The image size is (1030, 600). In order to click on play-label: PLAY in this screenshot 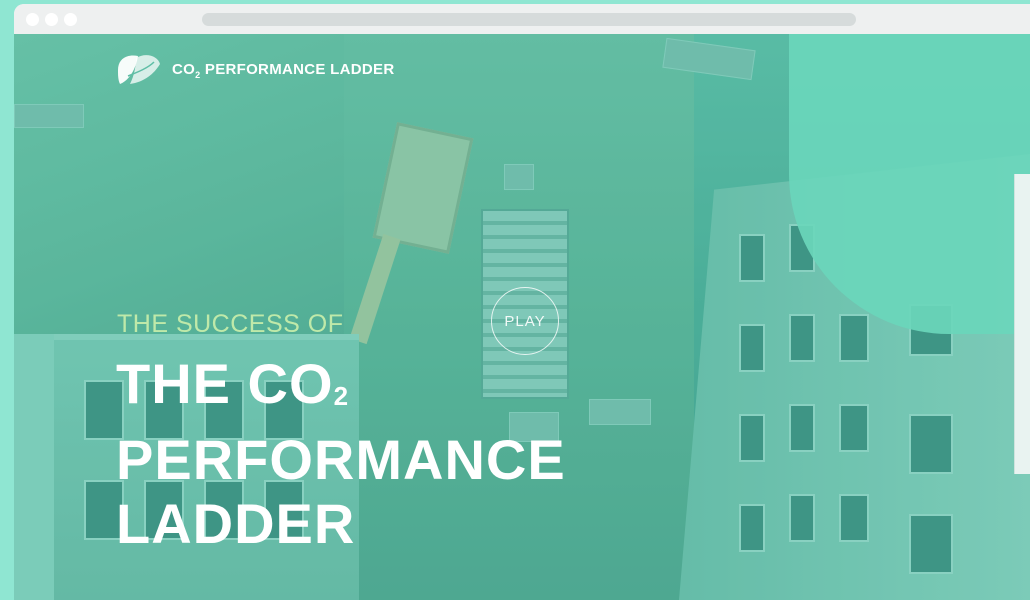, I will do `click(525, 321)`.